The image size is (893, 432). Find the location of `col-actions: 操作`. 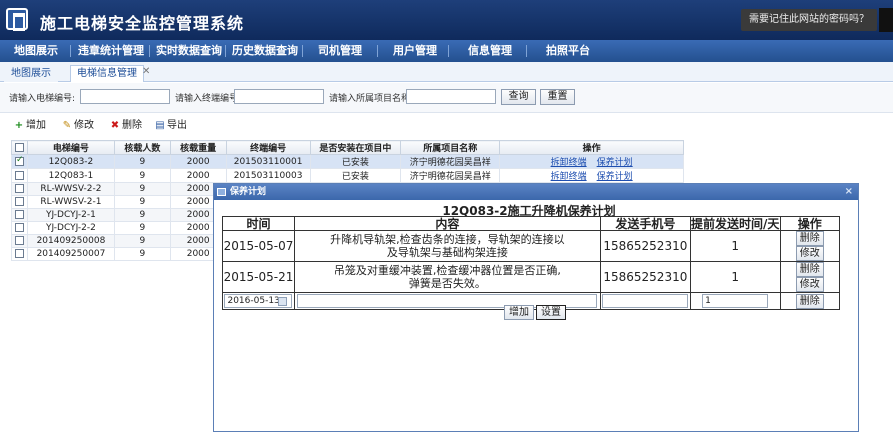

col-actions: 操作 is located at coordinates (591, 147).